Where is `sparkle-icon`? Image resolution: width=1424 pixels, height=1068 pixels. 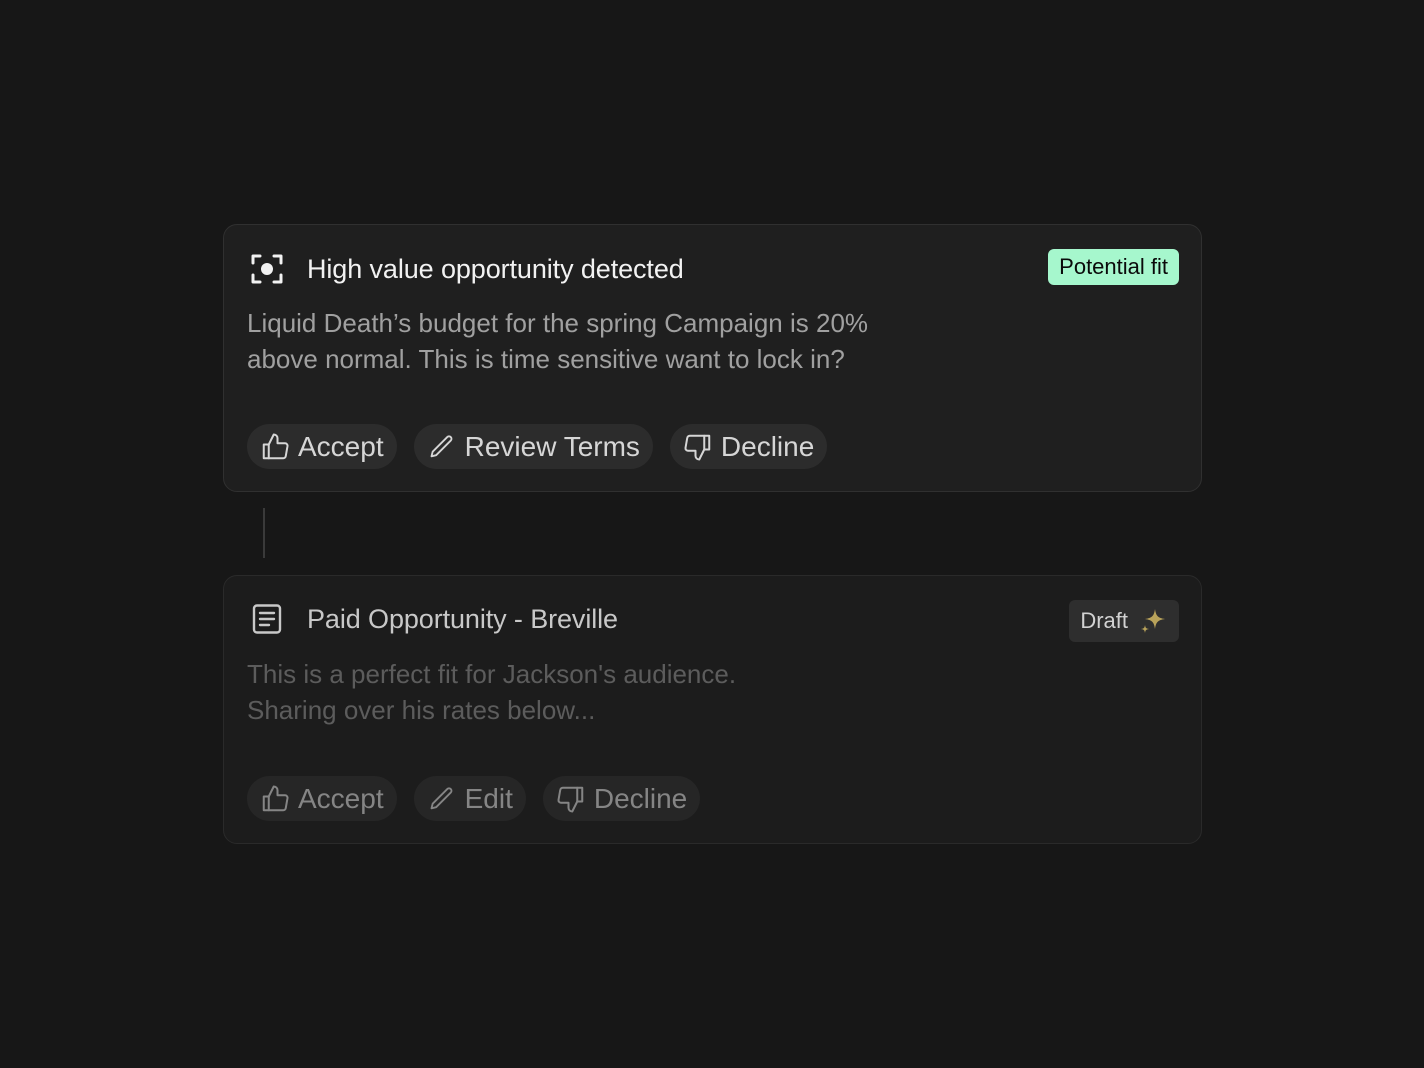
sparkle-icon is located at coordinates (1153, 621).